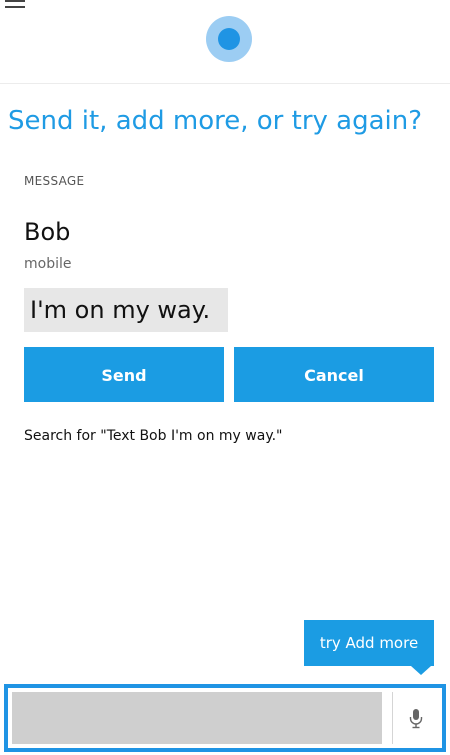 This screenshot has width=450, height=755. What do you see at coordinates (124, 374) in the screenshot?
I see `send-button: Send` at bounding box center [124, 374].